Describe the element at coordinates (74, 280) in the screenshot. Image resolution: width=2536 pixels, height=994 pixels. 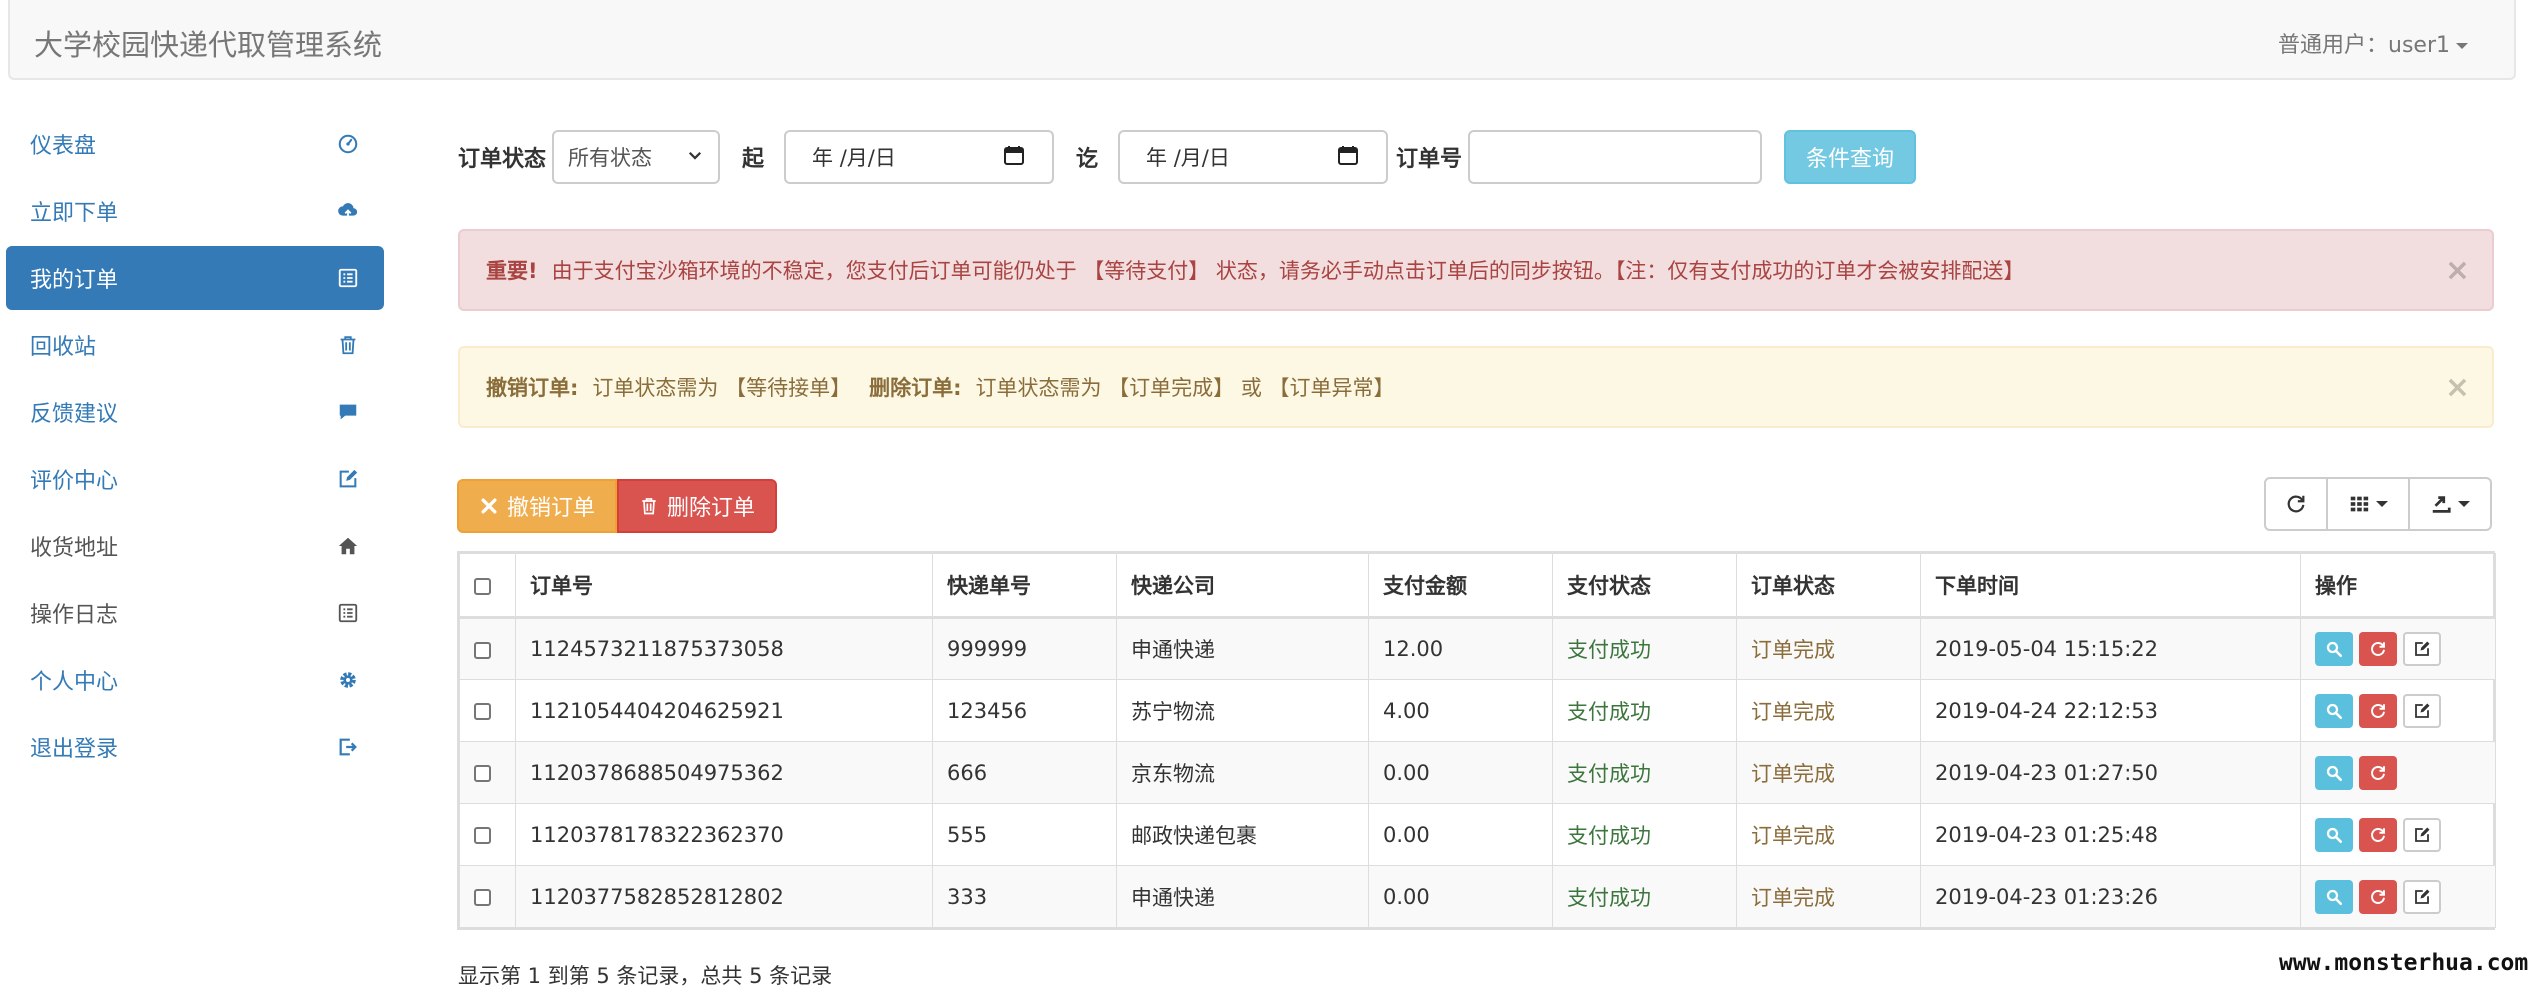
I see `sidebar-item-label: 我的订单` at that location.